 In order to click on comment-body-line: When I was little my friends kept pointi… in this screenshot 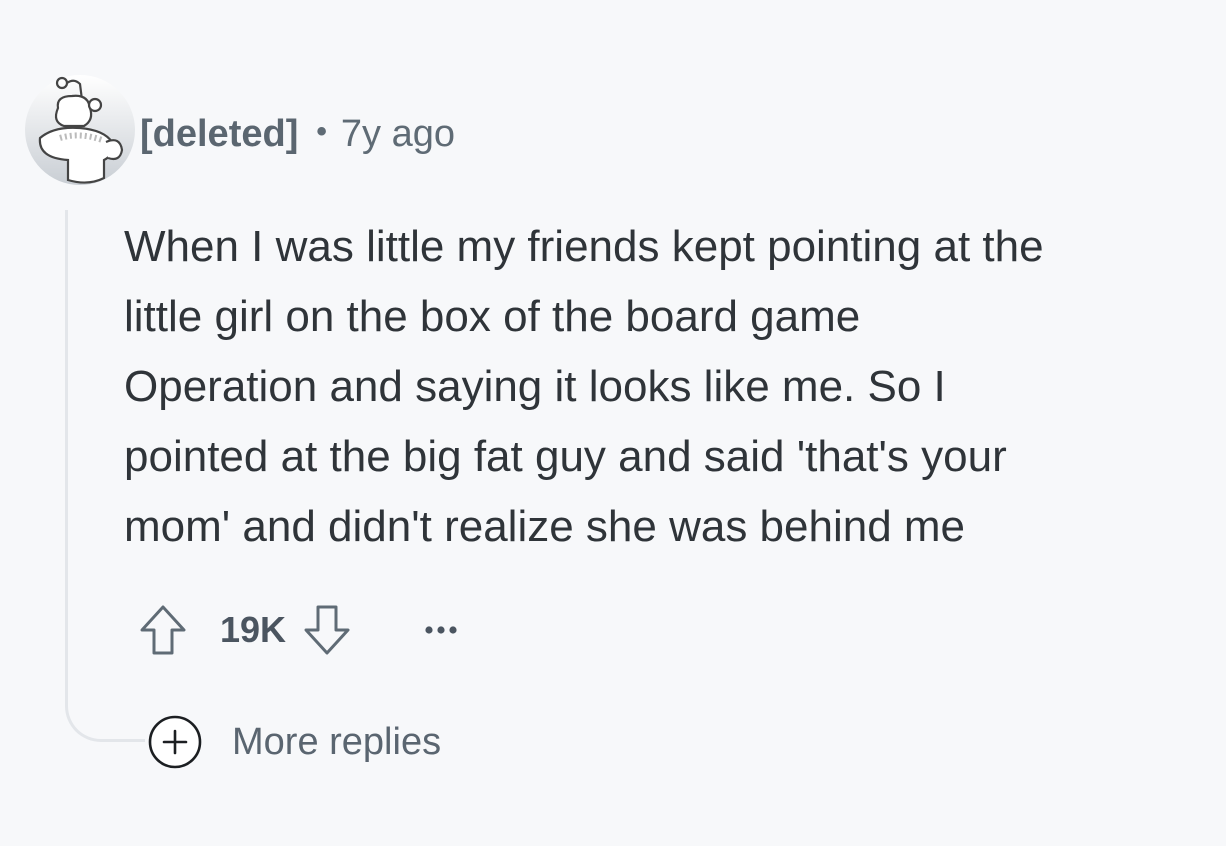, I will do `click(584, 246)`.